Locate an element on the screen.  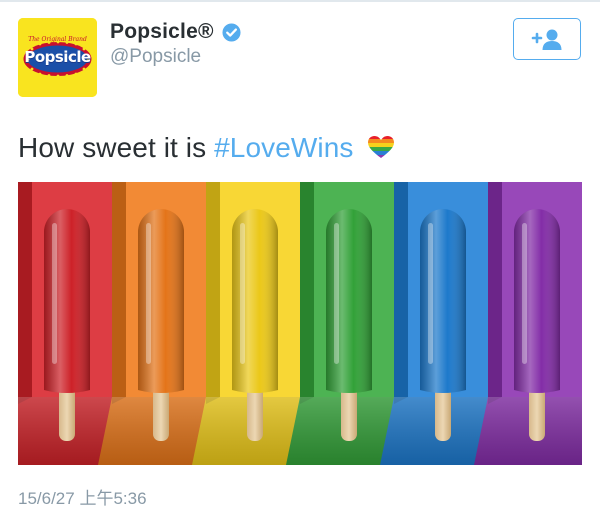
follow-button is located at coordinates (547, 39).